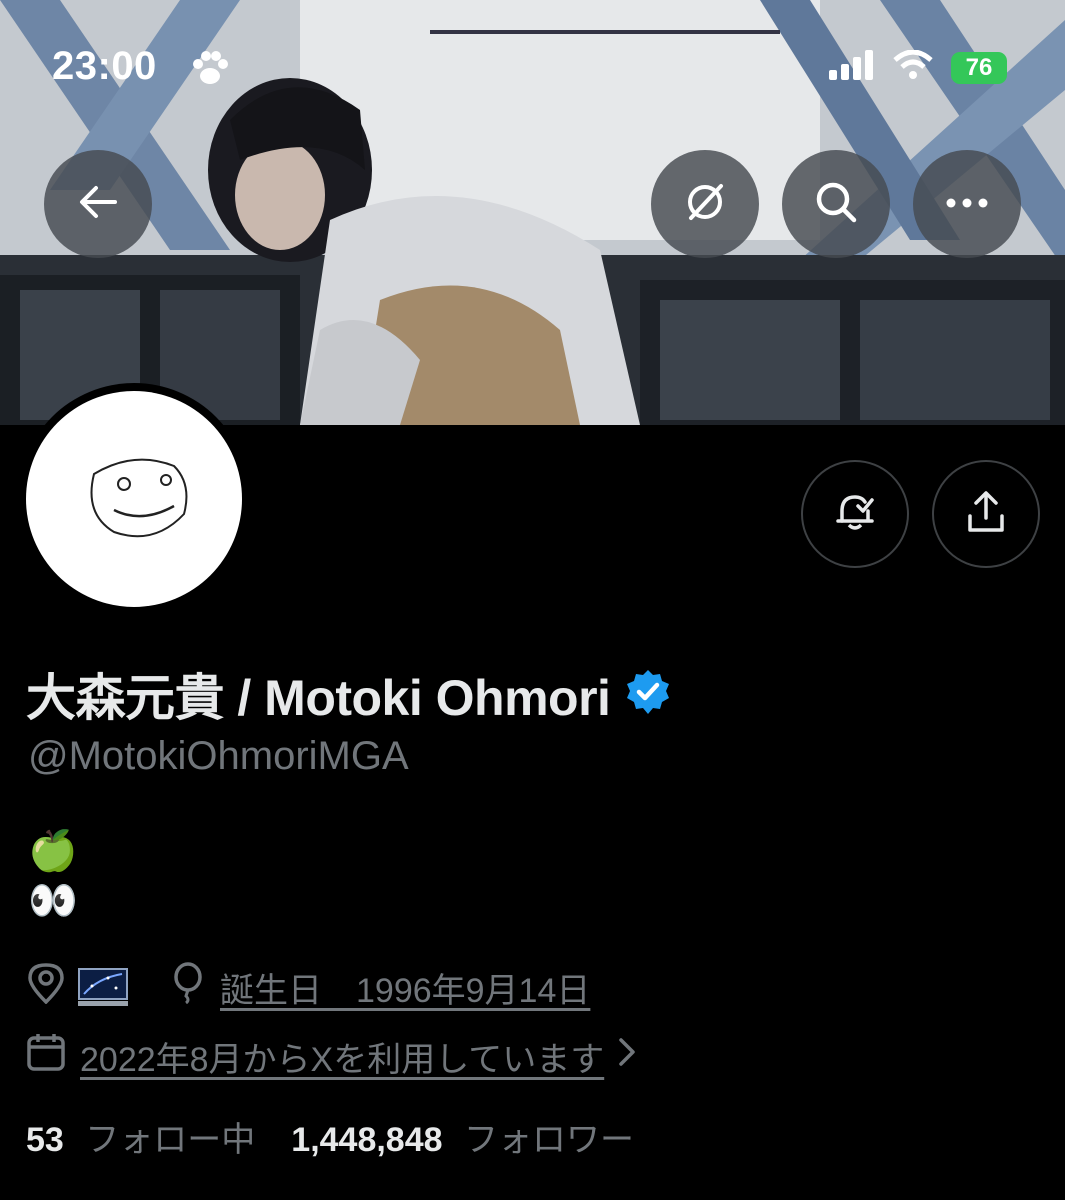 Image resolution: width=1065 pixels, height=1200 pixels. I want to click on back-button, so click(98, 204).